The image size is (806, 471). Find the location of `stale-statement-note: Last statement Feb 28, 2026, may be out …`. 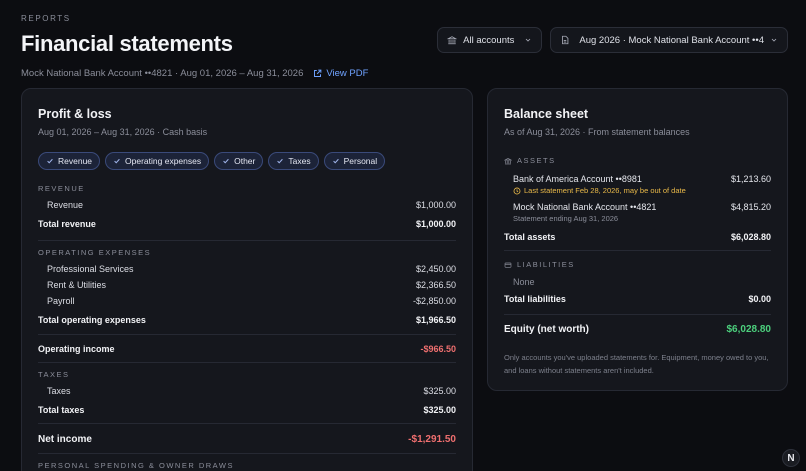

stale-statement-note: Last statement Feb 28, 2026, may be out … is located at coordinates (605, 190).